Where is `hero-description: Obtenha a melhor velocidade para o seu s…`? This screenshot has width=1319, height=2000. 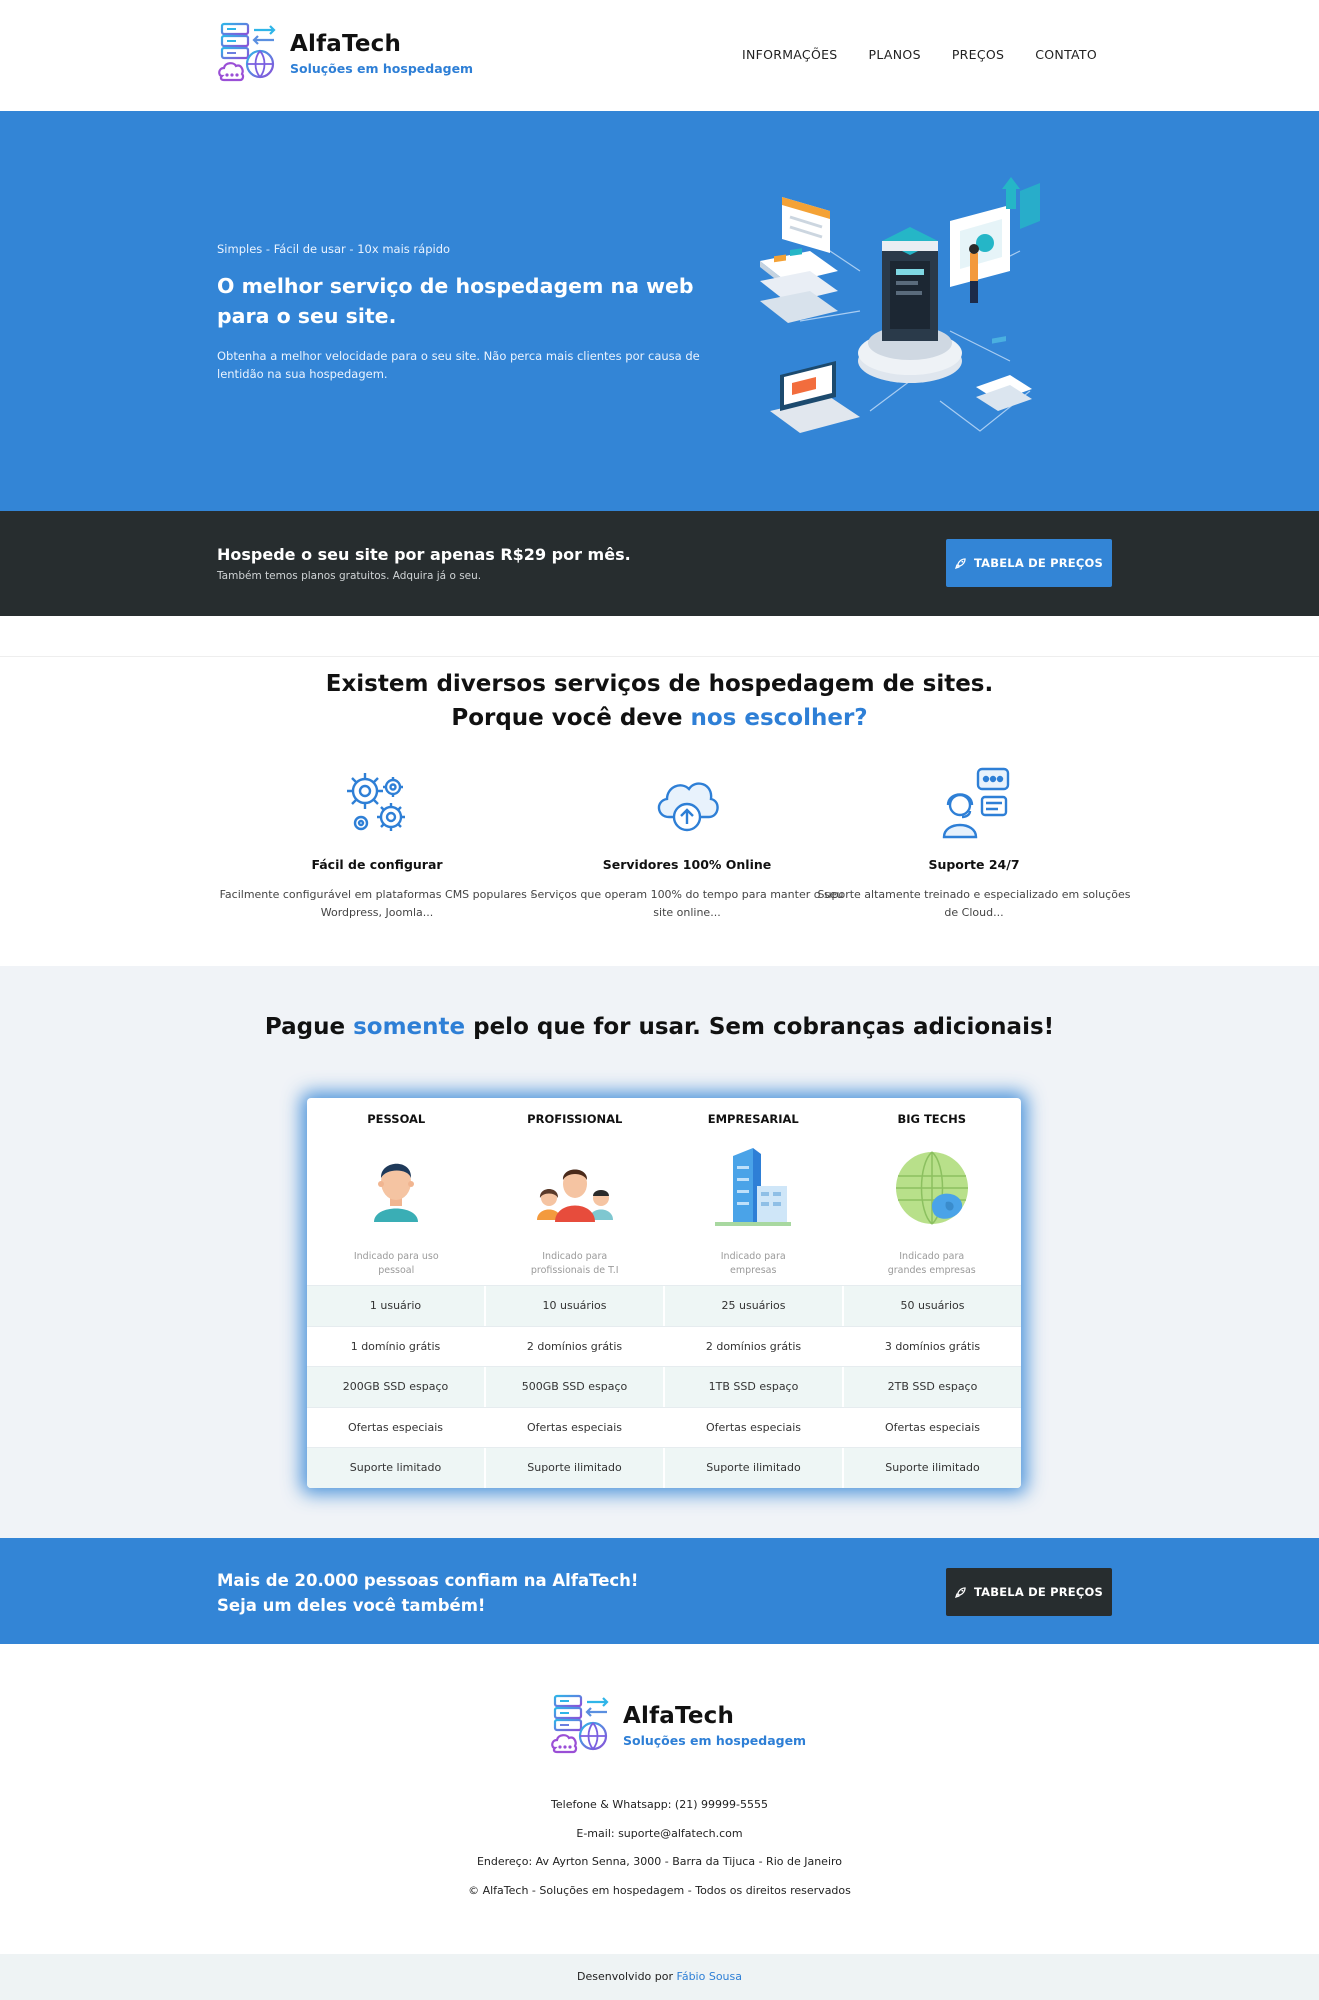
hero-description: Obtenha a melhor velocidade para o seu s… is located at coordinates (458, 365).